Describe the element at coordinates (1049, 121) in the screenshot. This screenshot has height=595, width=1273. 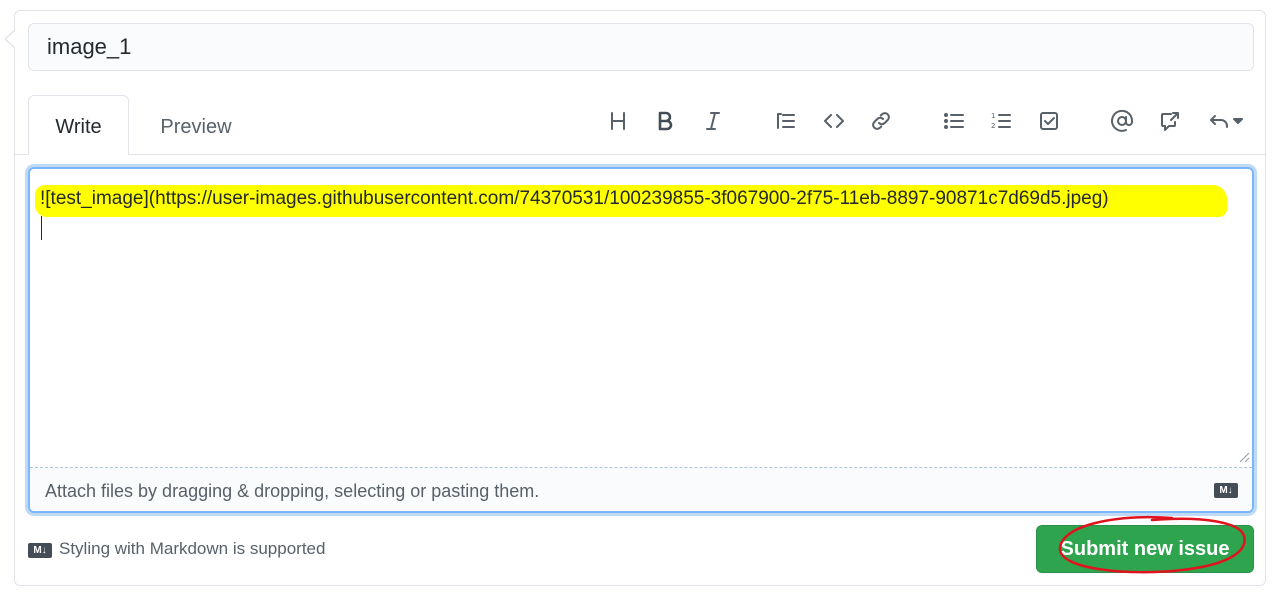
I see `task-list-icon` at that location.